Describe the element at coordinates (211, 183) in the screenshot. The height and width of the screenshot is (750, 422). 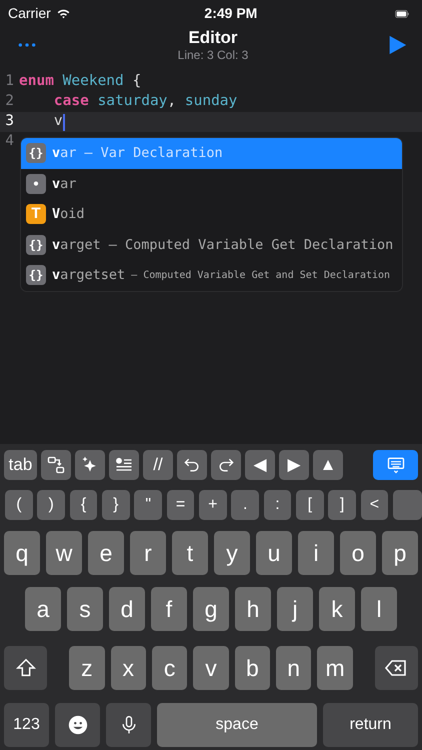
I see `completion-item: • var` at that location.